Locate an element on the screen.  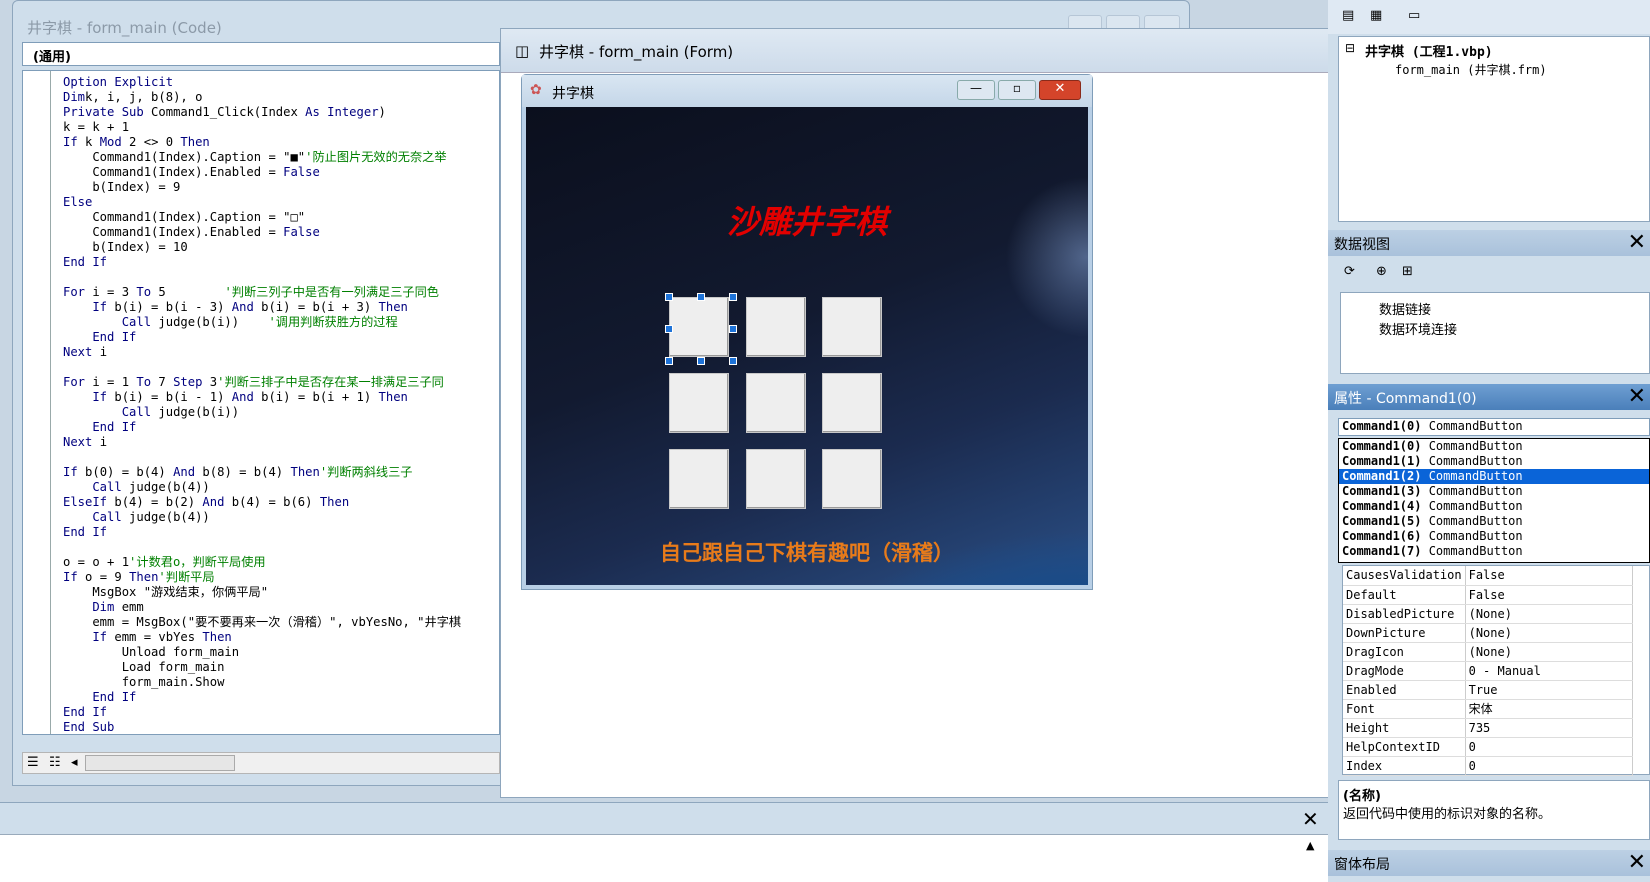
code-horizontal-scrollbar: ☰ ☷ ◂ is located at coordinates (261, 763).